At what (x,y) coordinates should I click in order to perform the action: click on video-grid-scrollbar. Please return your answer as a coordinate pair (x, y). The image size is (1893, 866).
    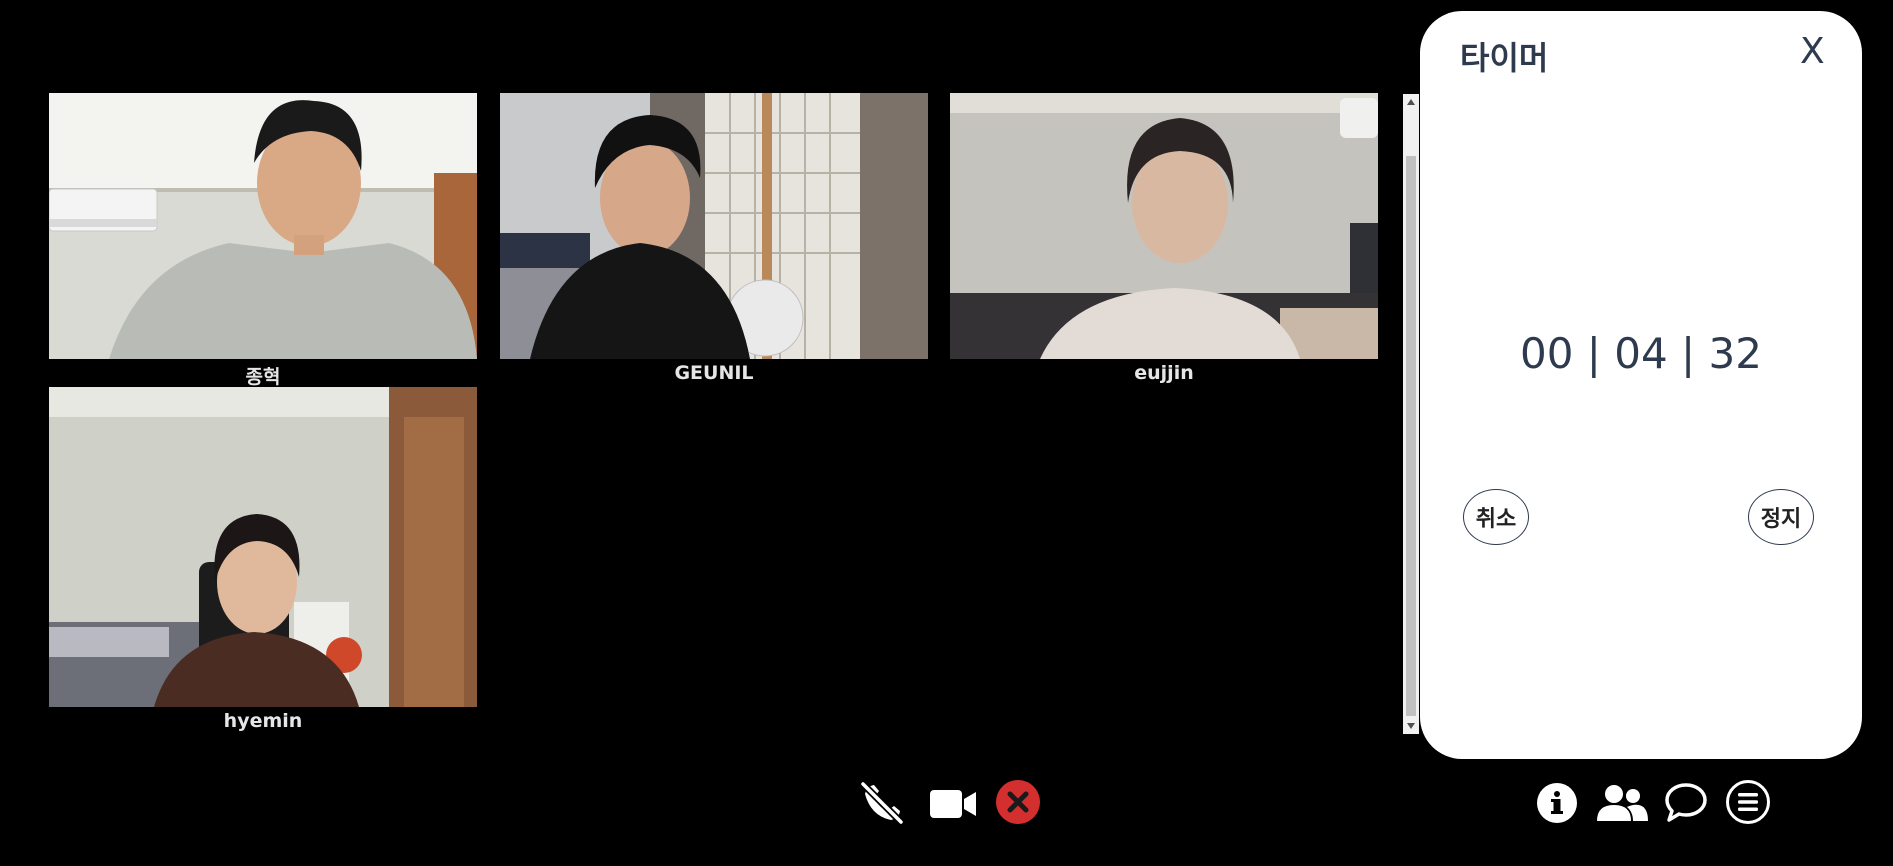
    Looking at the image, I should click on (1411, 414).